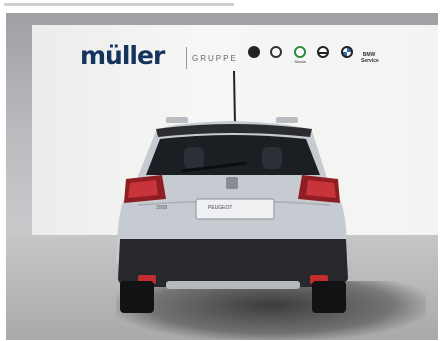  I want to click on top-strip, so click(222, 6).